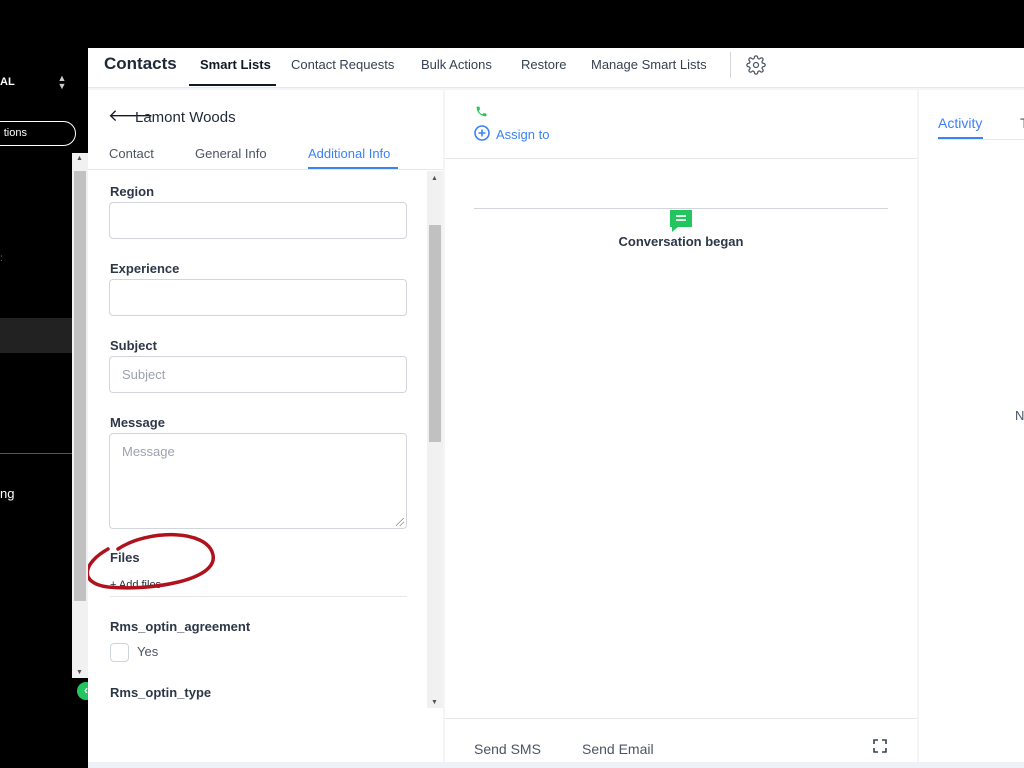 This screenshot has width=1024, height=768. I want to click on page-title: Contacts, so click(140, 63).